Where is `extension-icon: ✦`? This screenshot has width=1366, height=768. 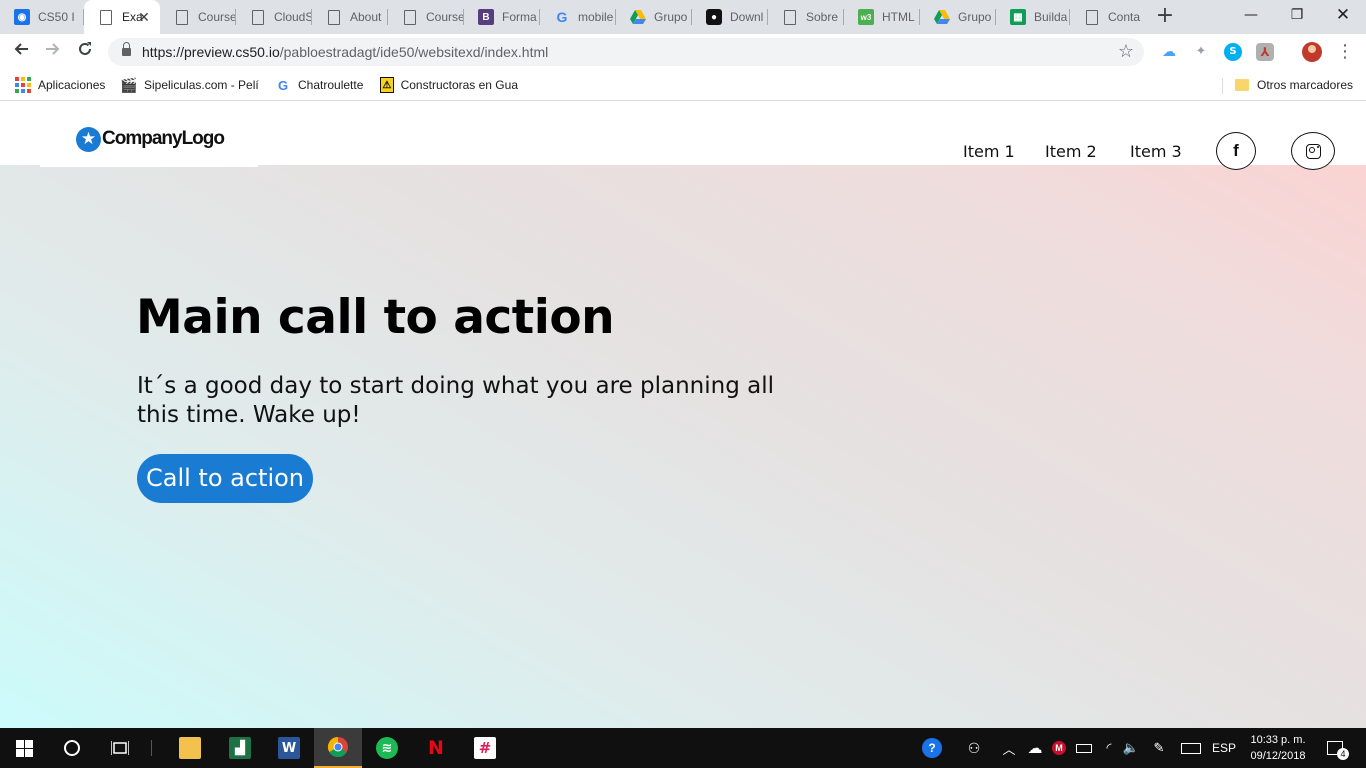
extension-icon: ✦ is located at coordinates (1201, 52).